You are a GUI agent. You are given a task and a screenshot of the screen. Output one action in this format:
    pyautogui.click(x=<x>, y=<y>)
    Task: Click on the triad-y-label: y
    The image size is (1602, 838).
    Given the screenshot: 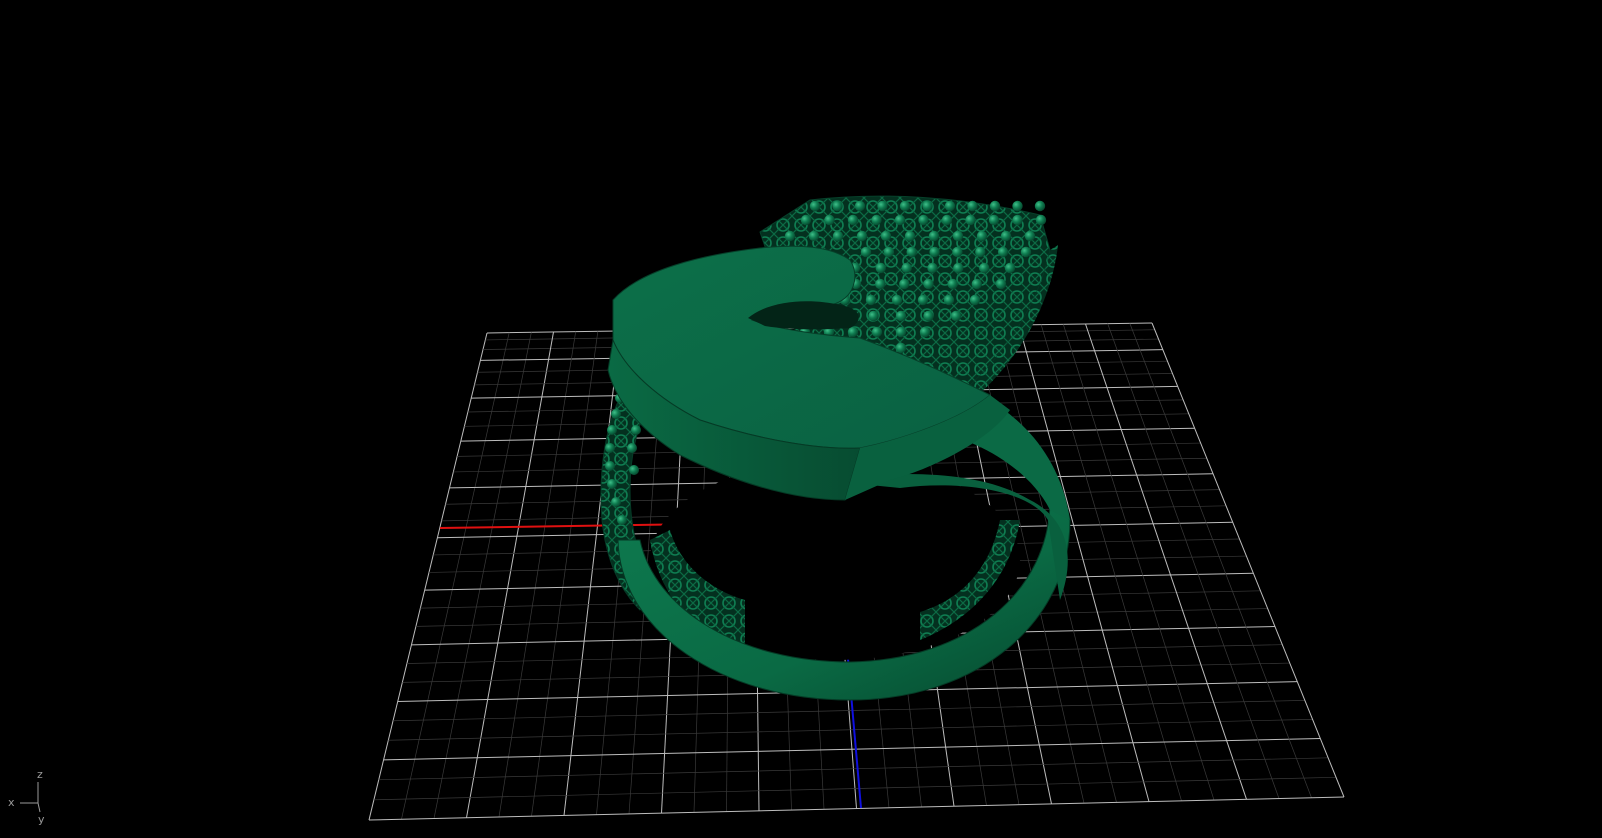 What is the action you would take?
    pyautogui.click(x=41, y=819)
    